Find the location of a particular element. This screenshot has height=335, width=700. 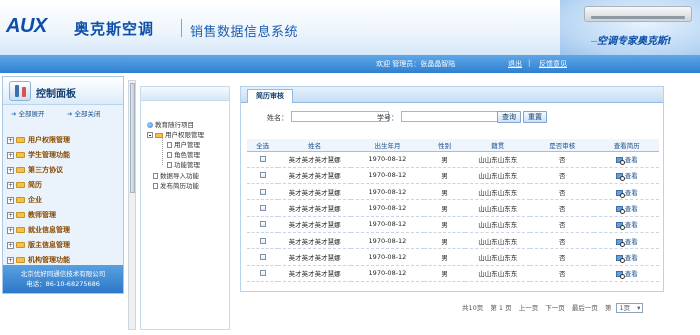

menu-item-user-permissions: + 用户权限管理 is located at coordinates (65, 140).